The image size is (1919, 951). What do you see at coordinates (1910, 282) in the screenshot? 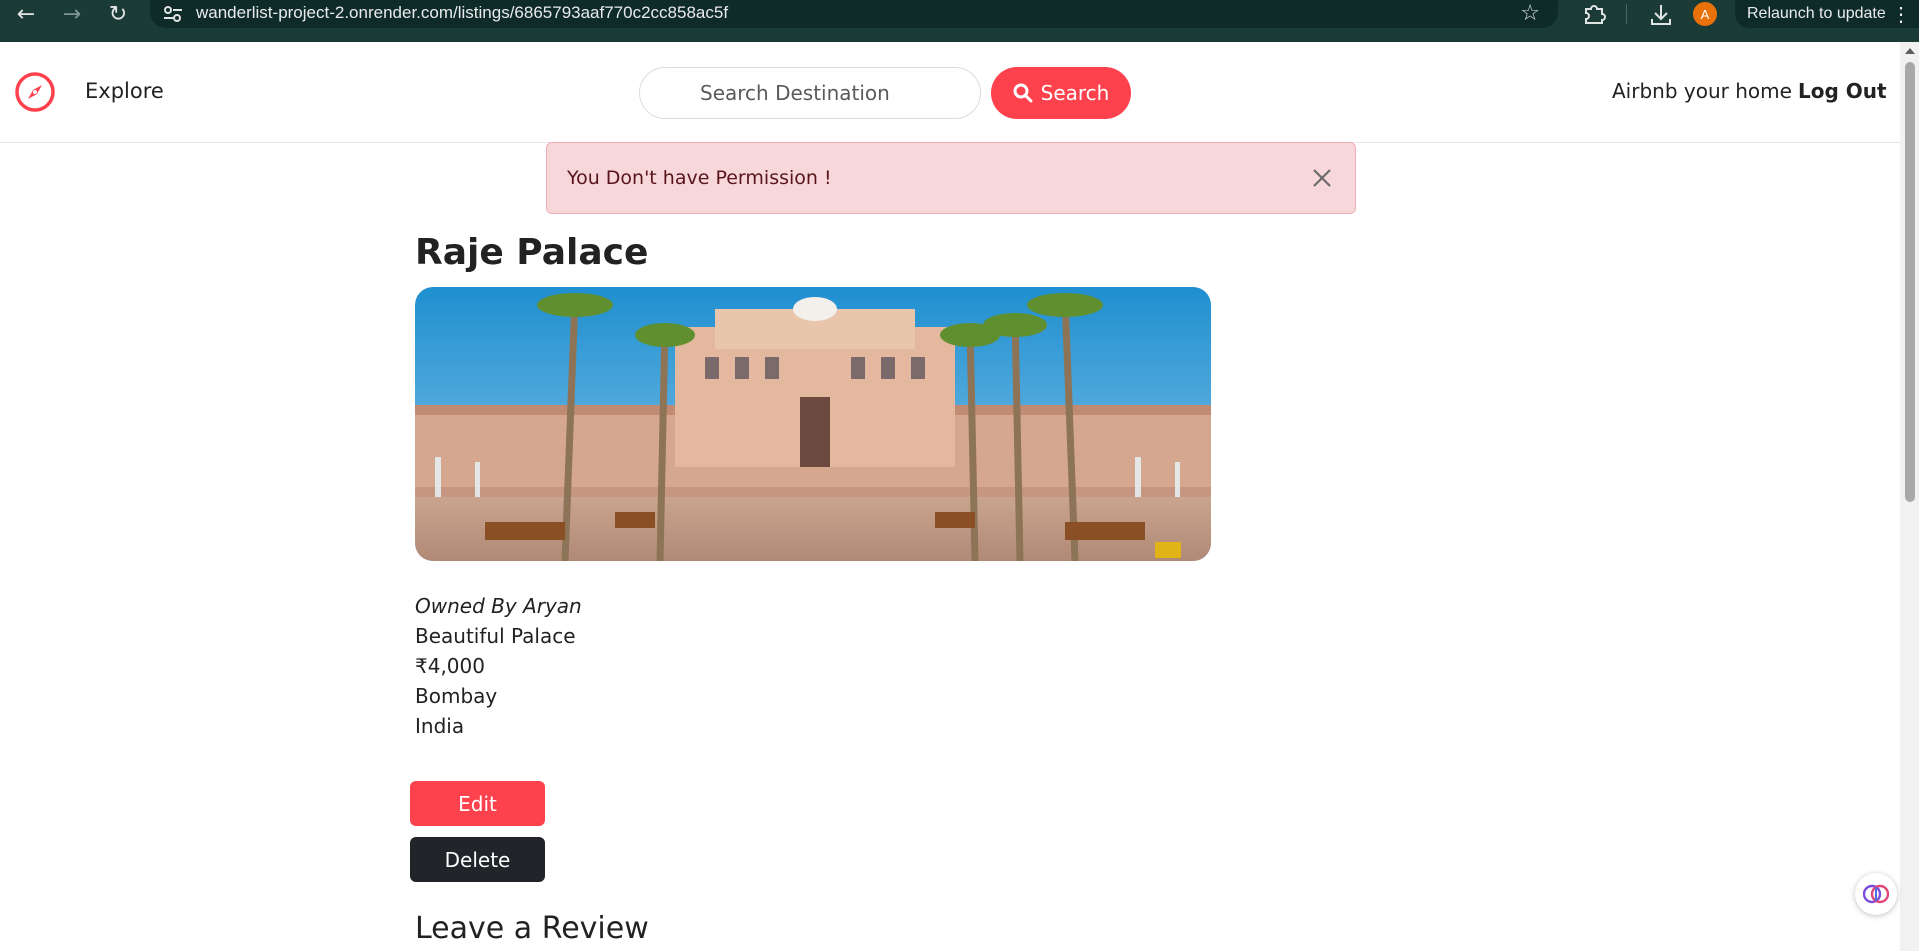
I see `scrollbar-thumb` at bounding box center [1910, 282].